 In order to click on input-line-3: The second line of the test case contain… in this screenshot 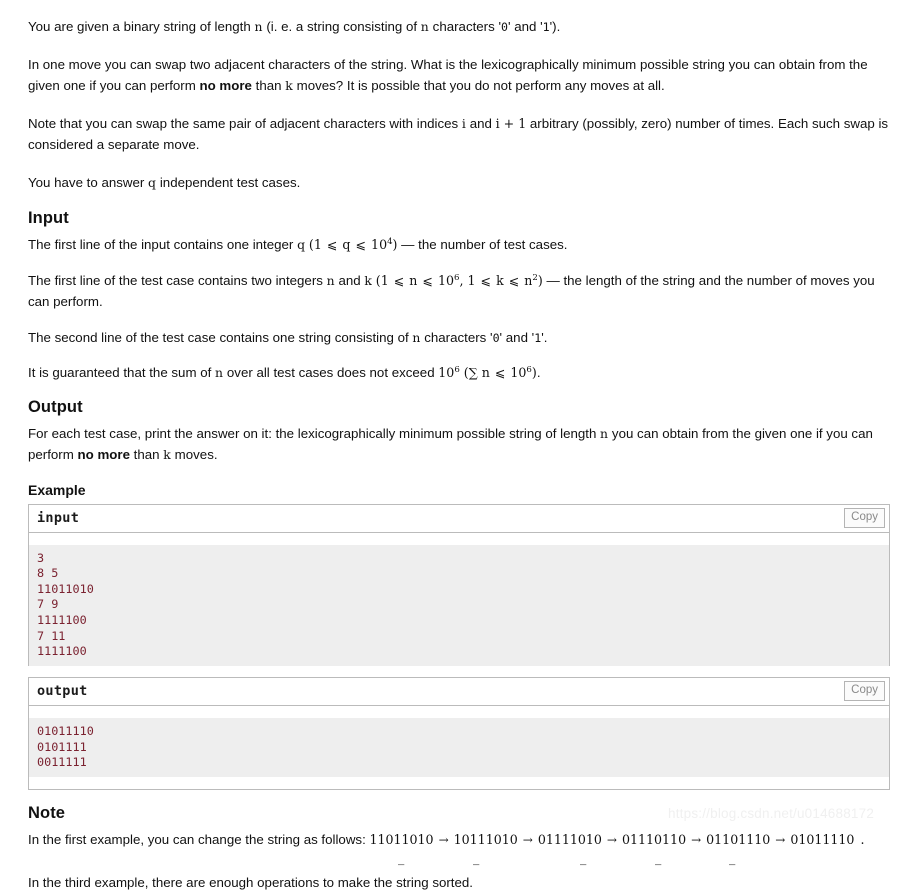, I will do `click(459, 338)`.